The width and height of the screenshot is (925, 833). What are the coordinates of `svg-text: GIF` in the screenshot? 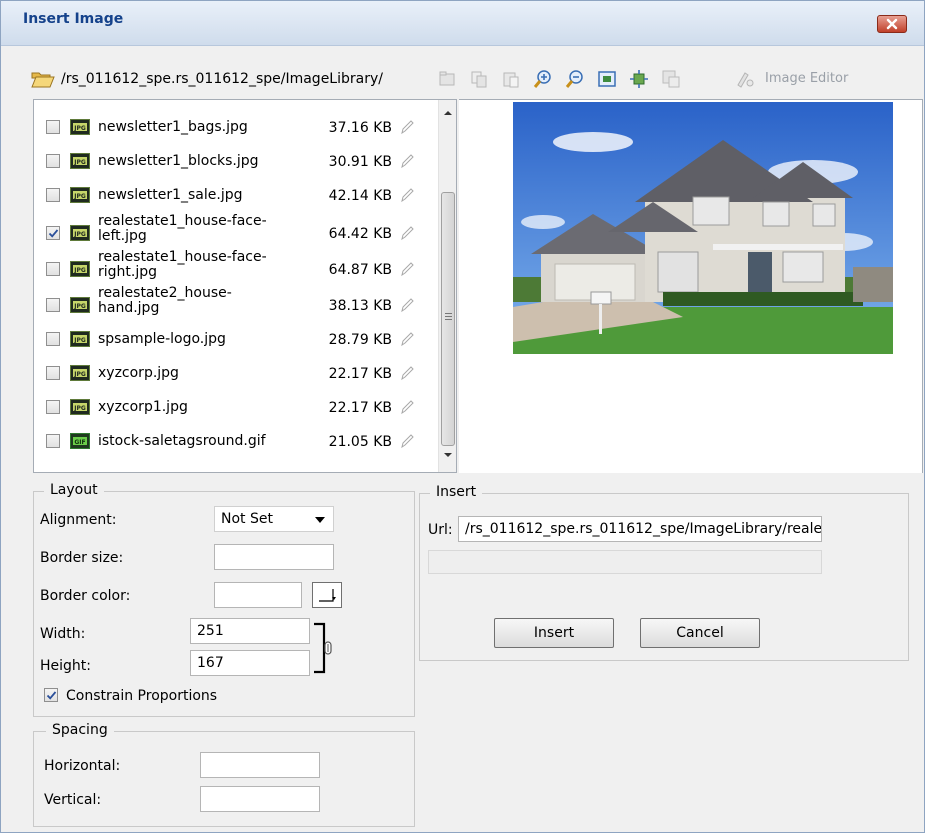 It's located at (79, 442).